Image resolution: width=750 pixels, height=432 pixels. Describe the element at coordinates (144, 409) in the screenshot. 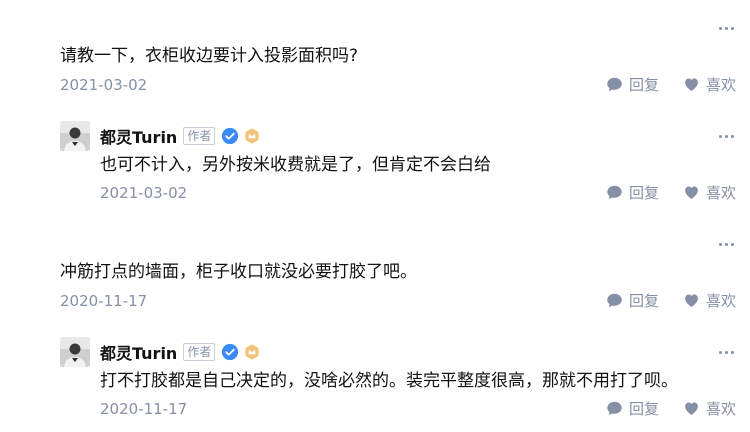

I see `reply-date: 2020-11-17` at that location.